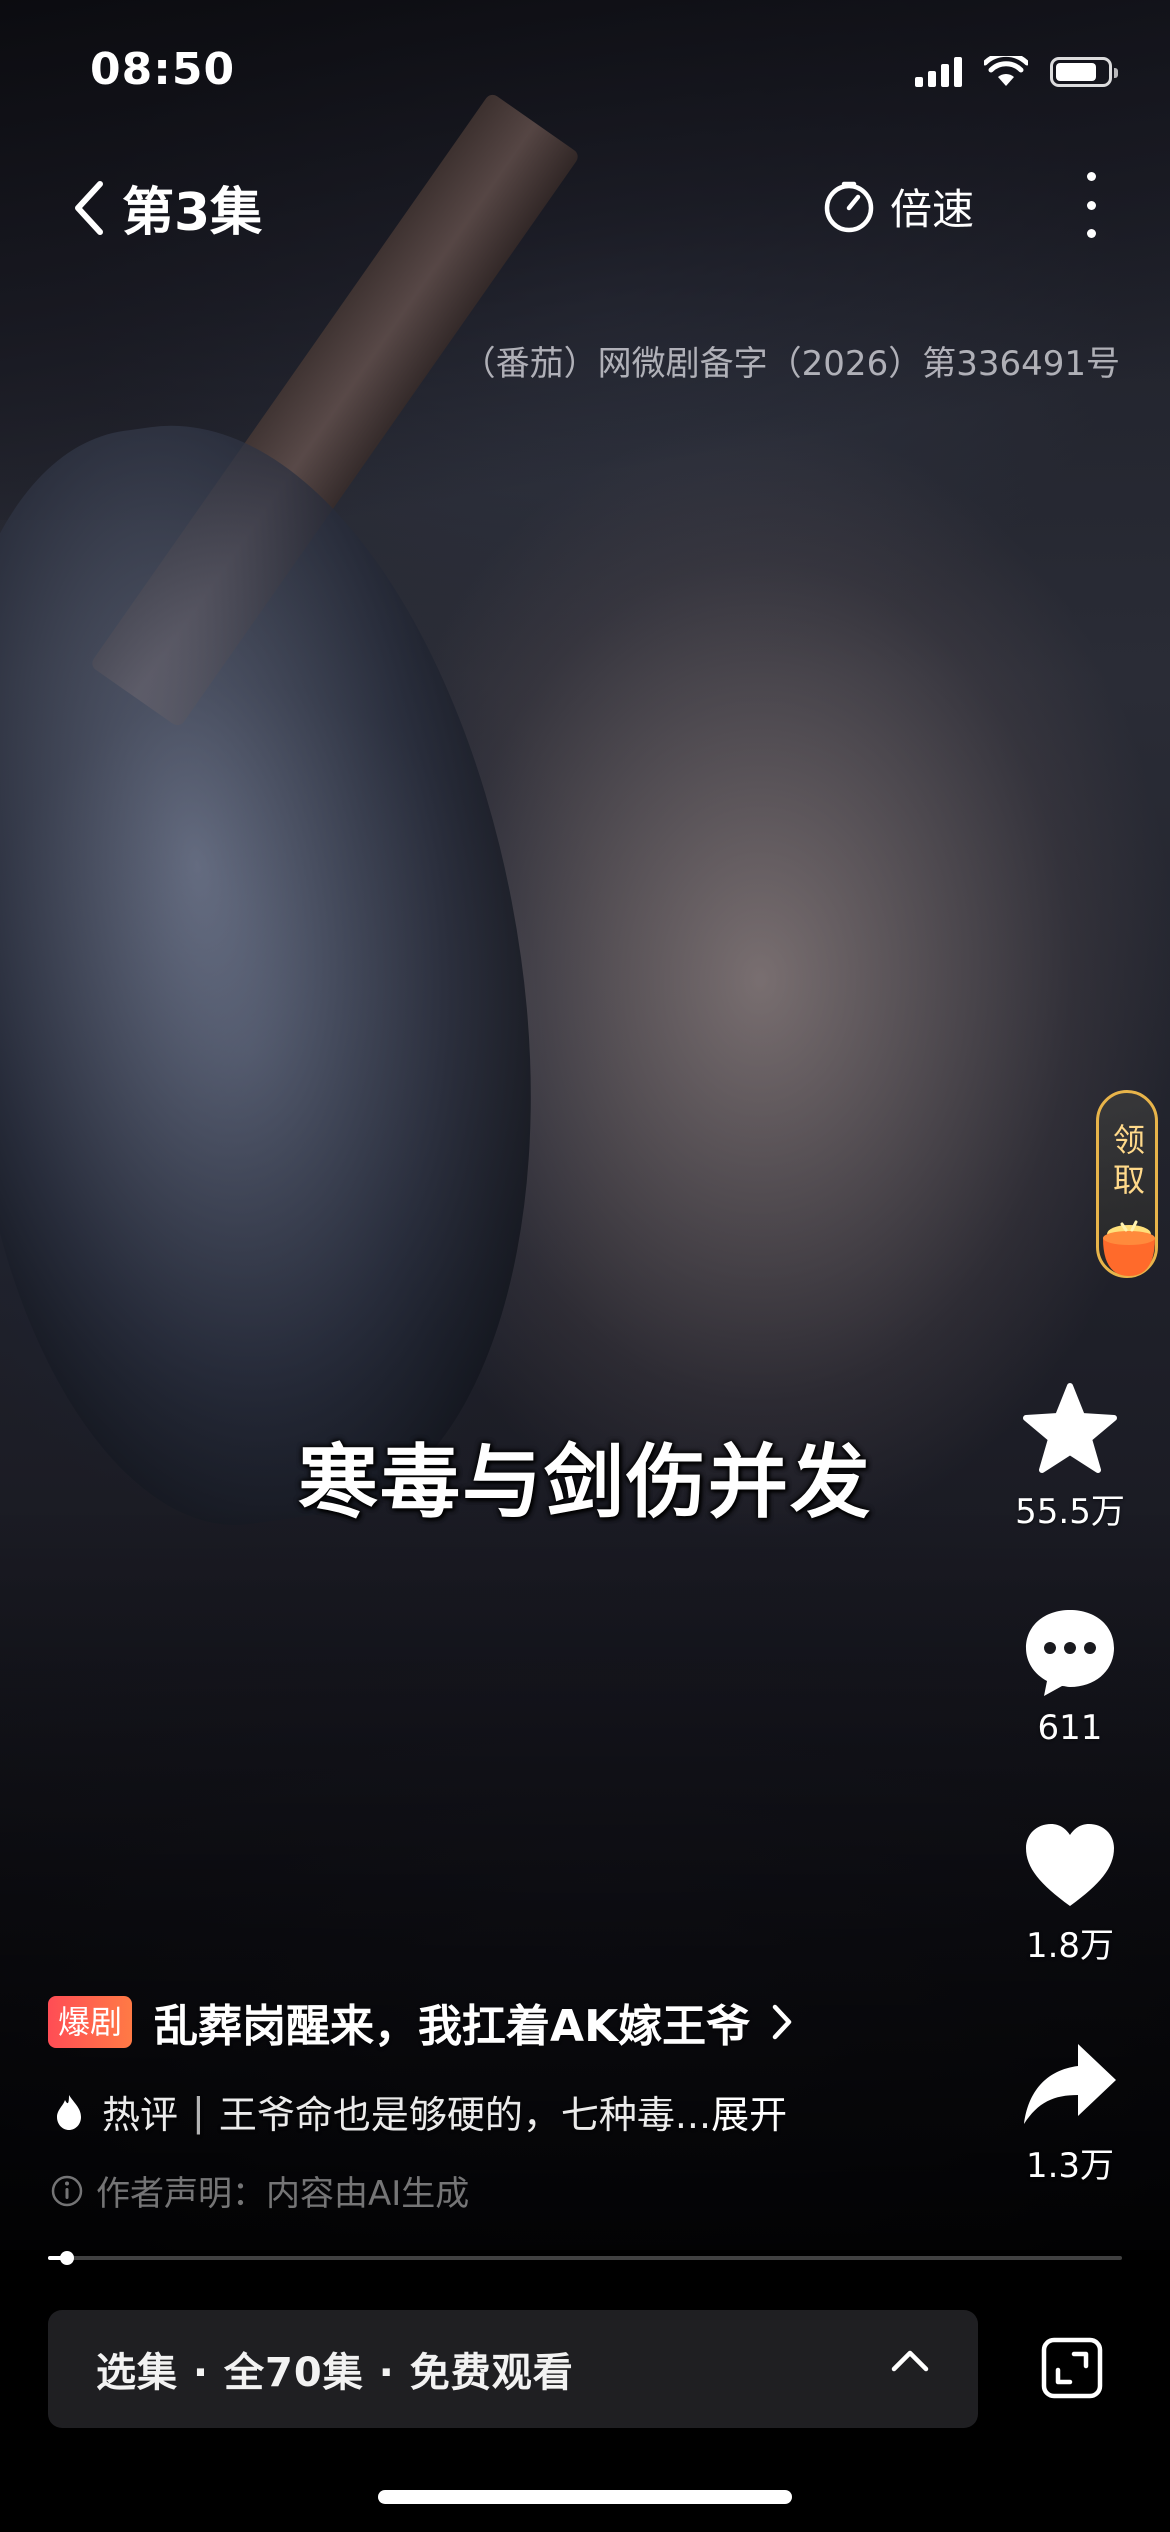  What do you see at coordinates (67, 2190) in the screenshot?
I see `info-icon` at bounding box center [67, 2190].